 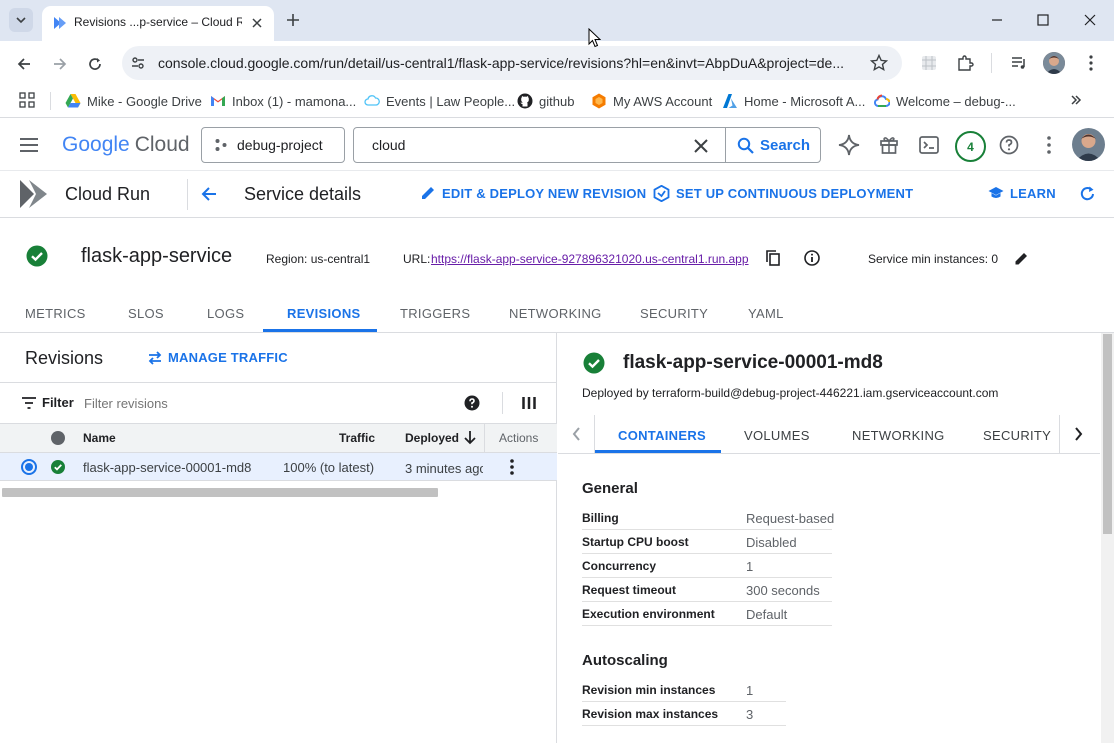 I want to click on search-input: cloud, so click(x=388, y=145).